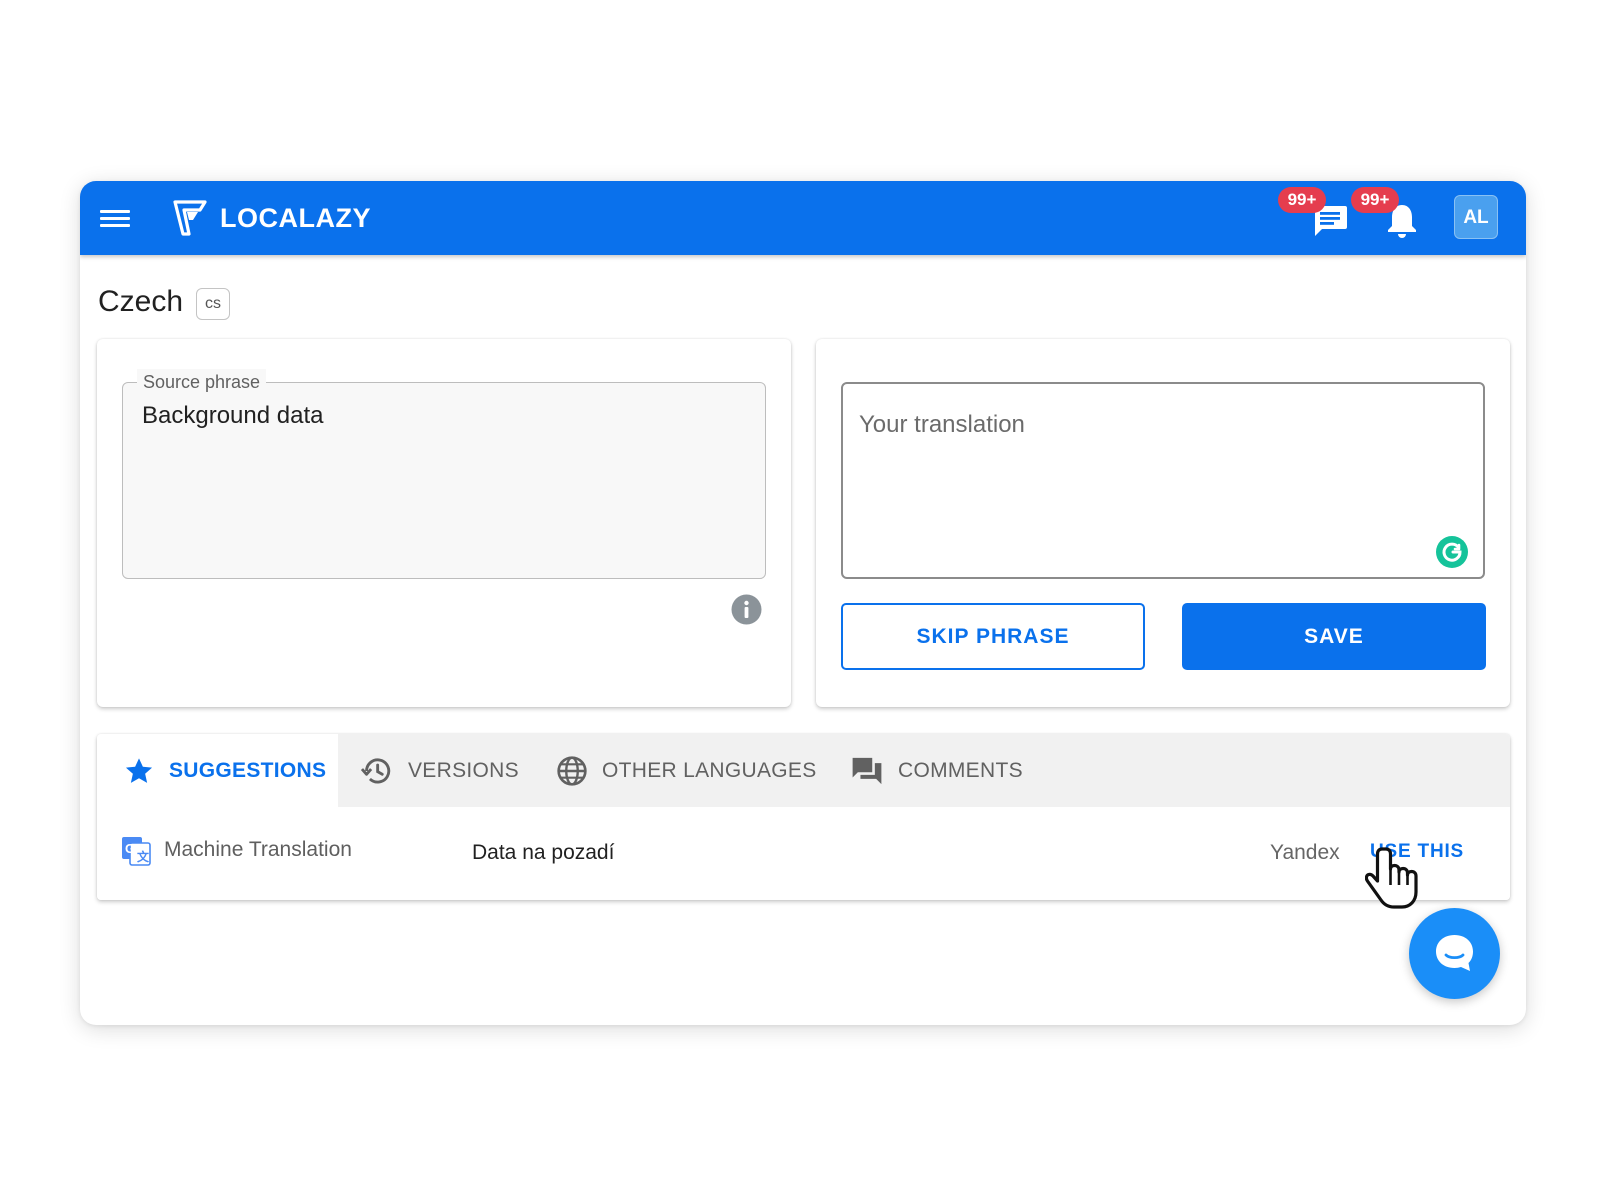  Describe the element at coordinates (130, 848) in the screenshot. I see `svg-text: G` at that location.